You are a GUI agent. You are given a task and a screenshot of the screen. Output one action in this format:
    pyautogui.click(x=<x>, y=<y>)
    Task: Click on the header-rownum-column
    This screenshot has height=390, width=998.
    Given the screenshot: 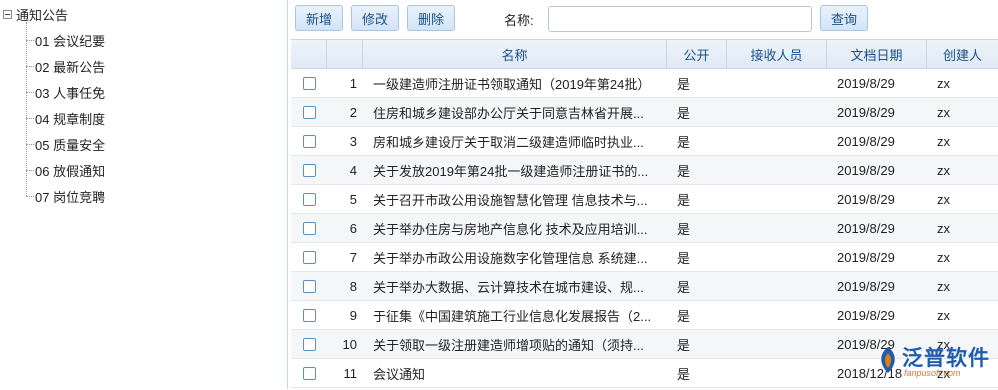 What is the action you would take?
    pyautogui.click(x=345, y=54)
    